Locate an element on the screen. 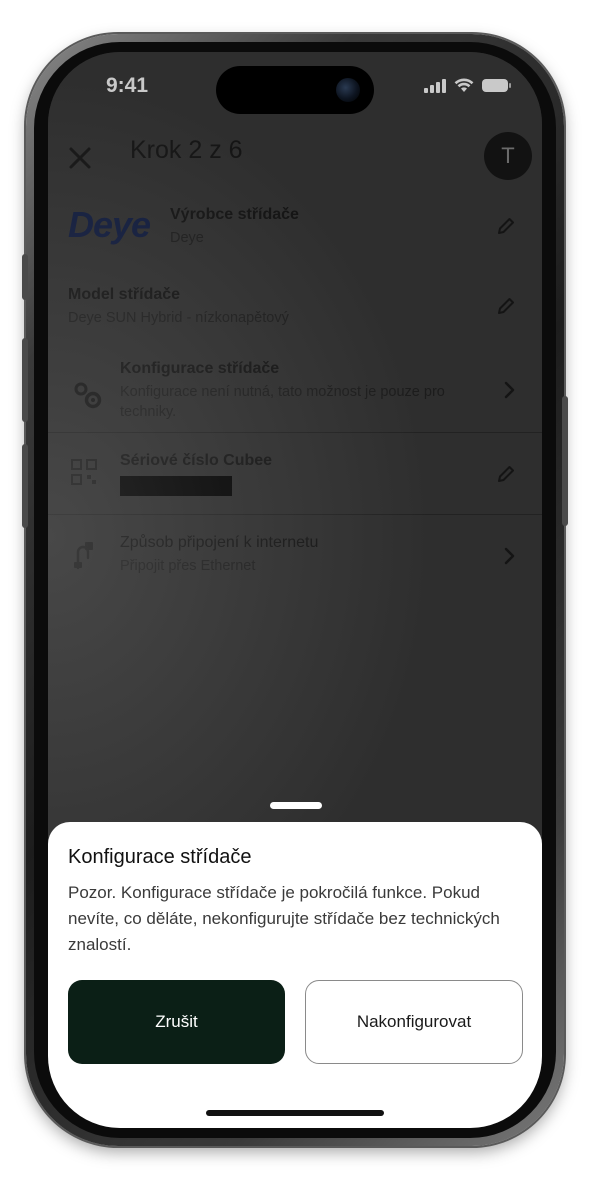  manufacturer-value: Deye is located at coordinates (187, 238).